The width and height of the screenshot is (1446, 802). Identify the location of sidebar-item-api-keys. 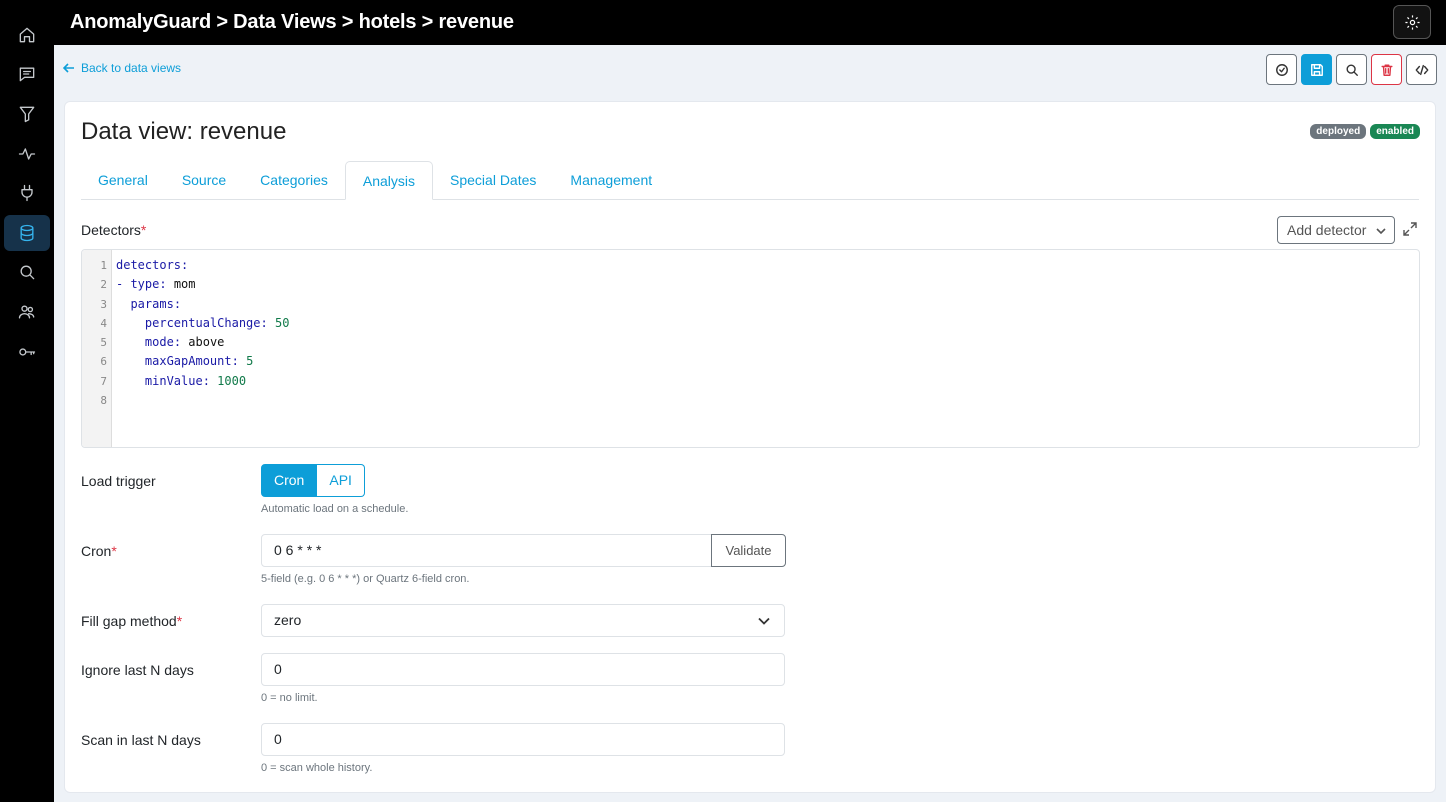
(27, 352).